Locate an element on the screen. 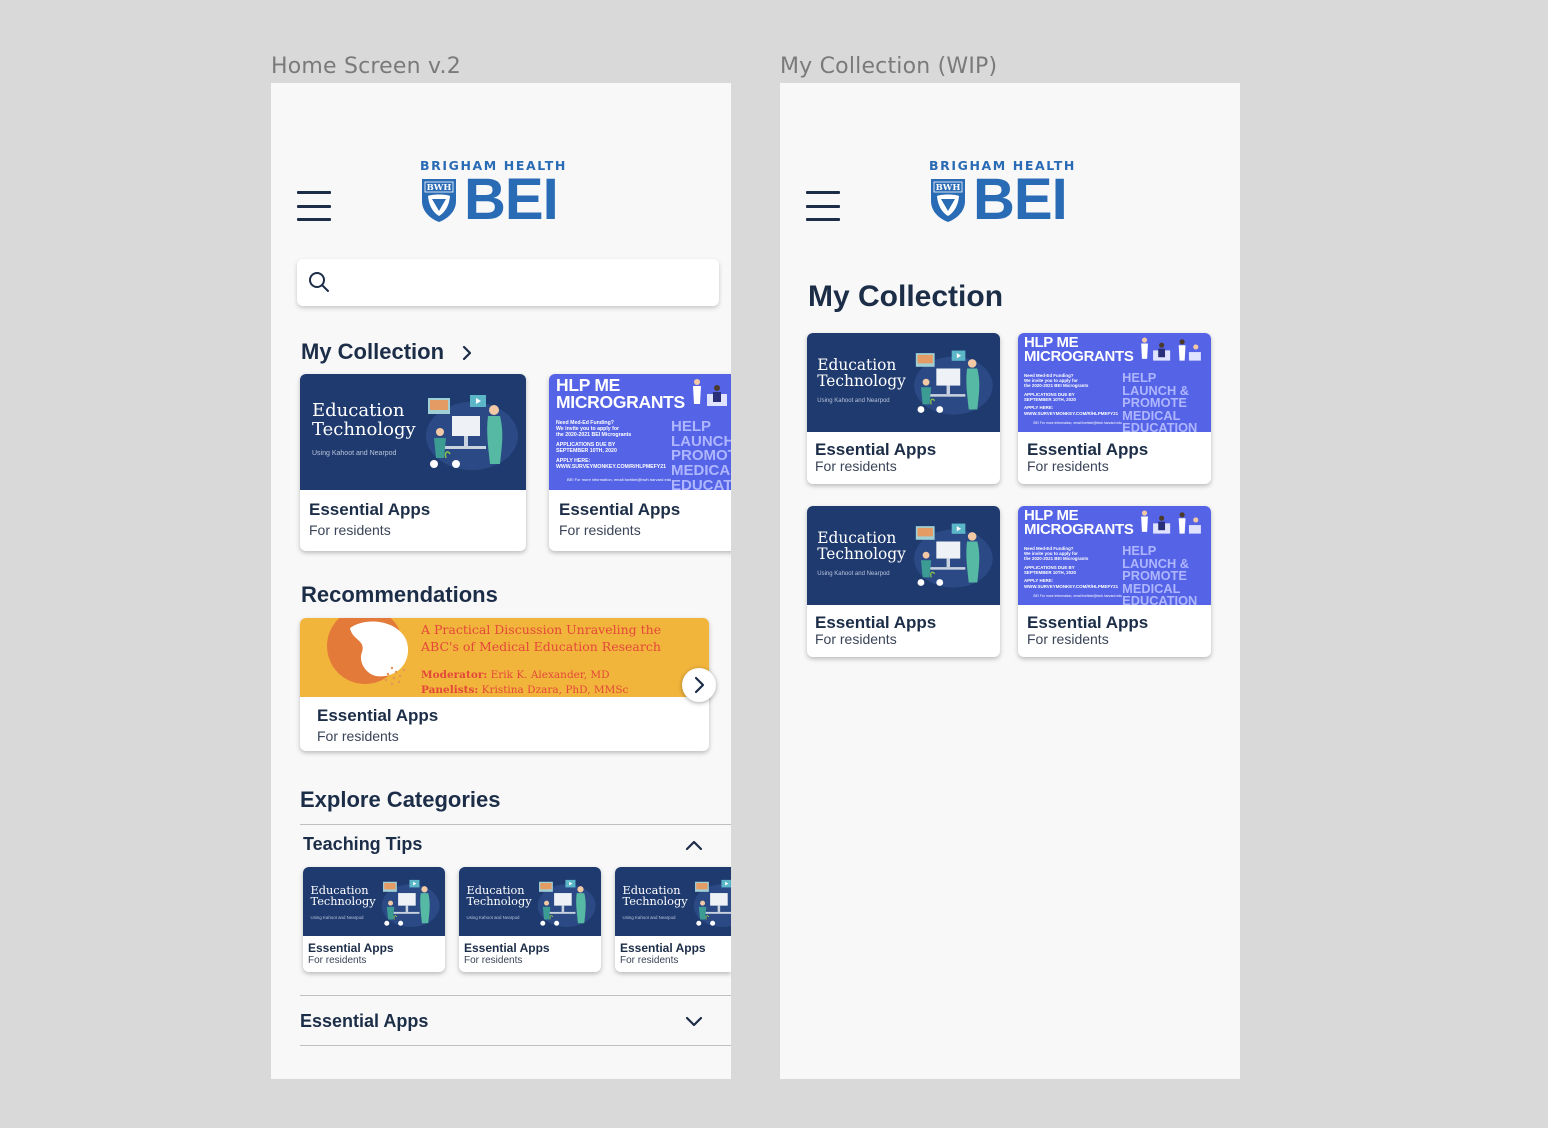  search-input is located at coordinates (521, 282).